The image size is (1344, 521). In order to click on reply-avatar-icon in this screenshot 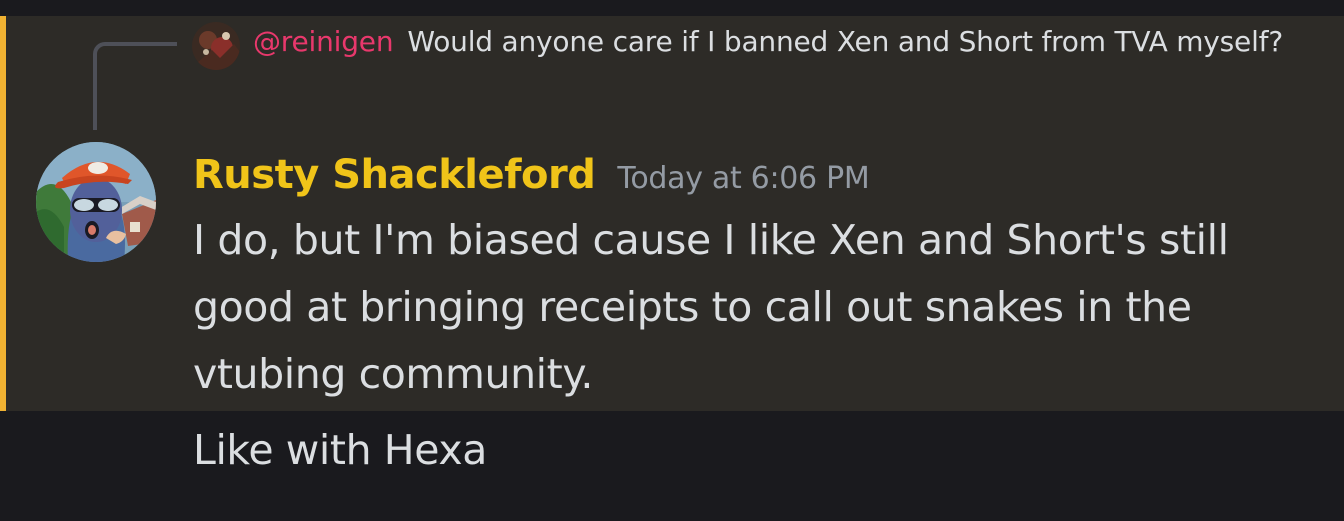, I will do `click(216, 46)`.